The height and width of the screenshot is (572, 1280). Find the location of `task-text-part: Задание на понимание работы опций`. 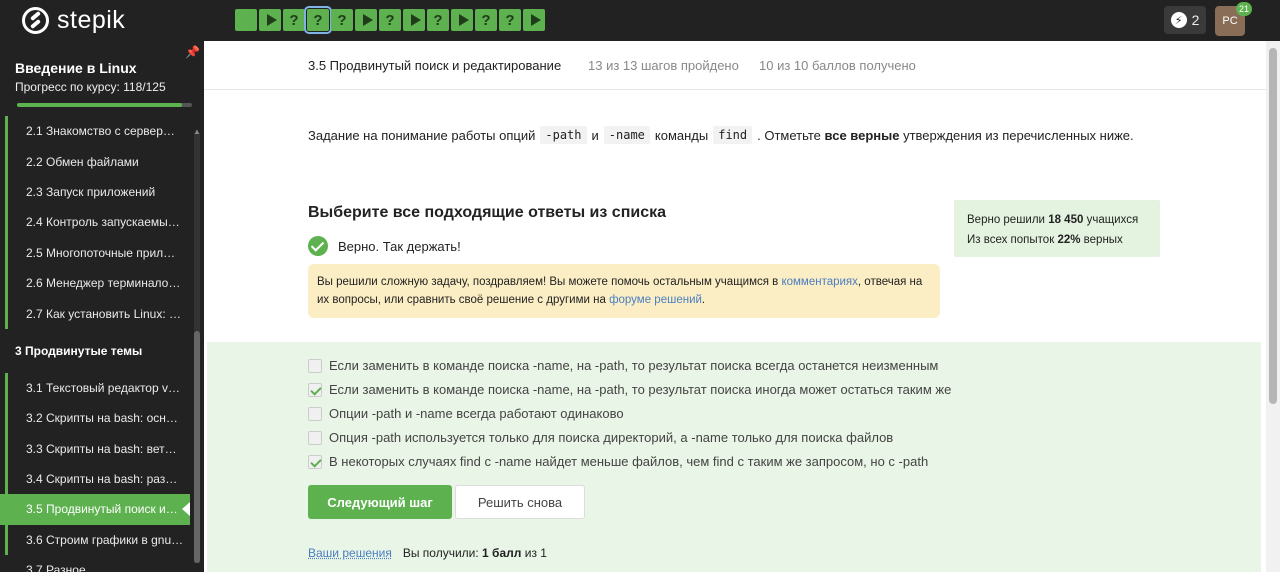

task-text-part: Задание на понимание работы опций is located at coordinates (421, 135).